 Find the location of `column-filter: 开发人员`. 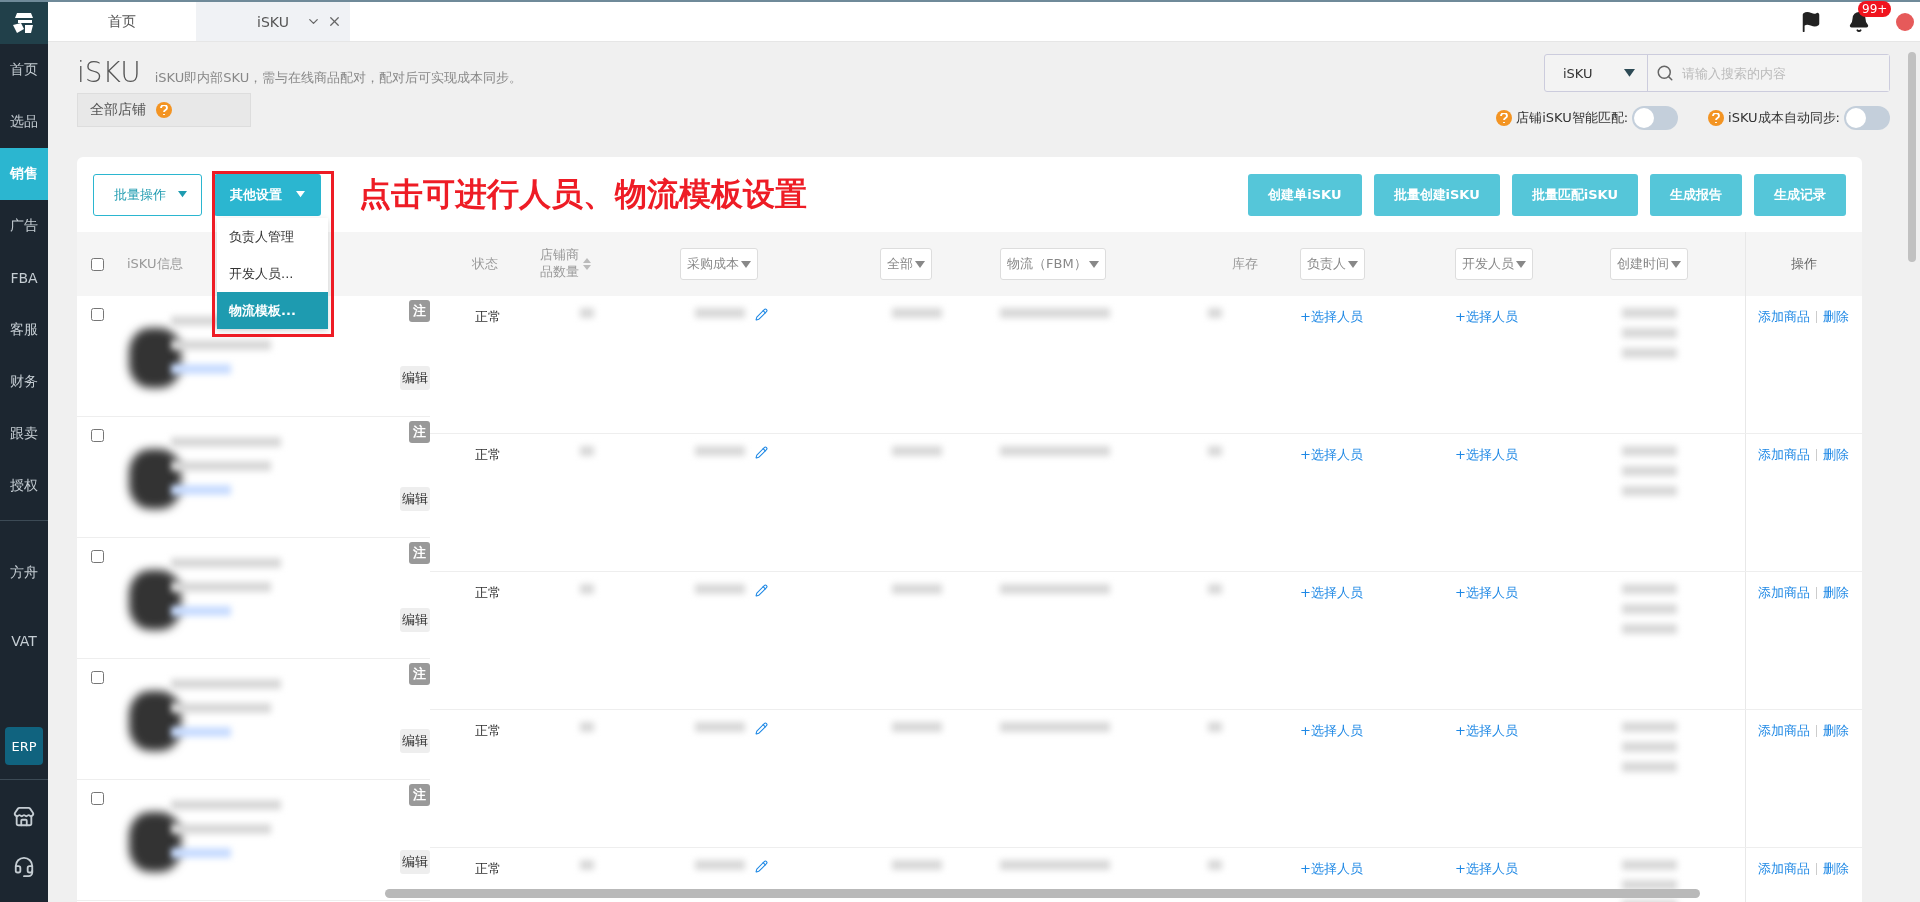

column-filter: 开发人员 is located at coordinates (1494, 264).